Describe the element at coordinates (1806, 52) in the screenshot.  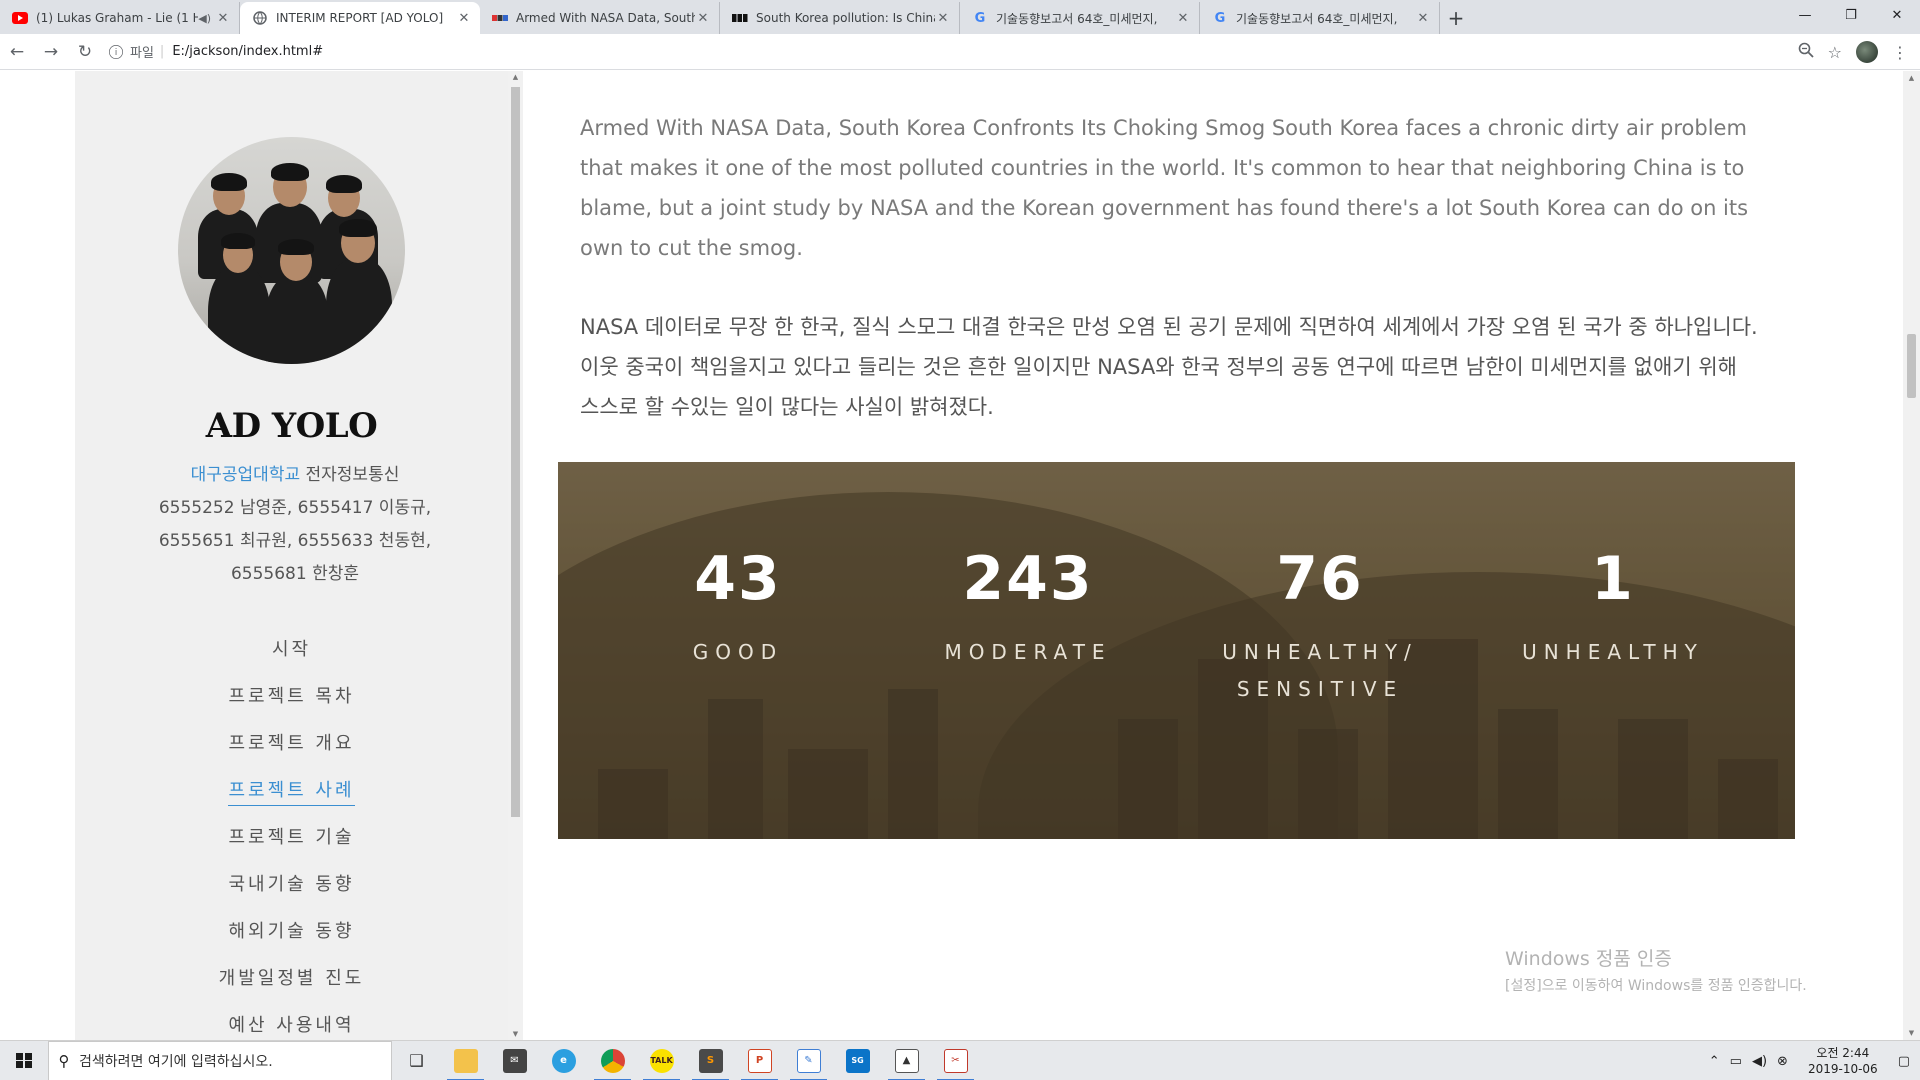
I see `zoom-icon` at that location.